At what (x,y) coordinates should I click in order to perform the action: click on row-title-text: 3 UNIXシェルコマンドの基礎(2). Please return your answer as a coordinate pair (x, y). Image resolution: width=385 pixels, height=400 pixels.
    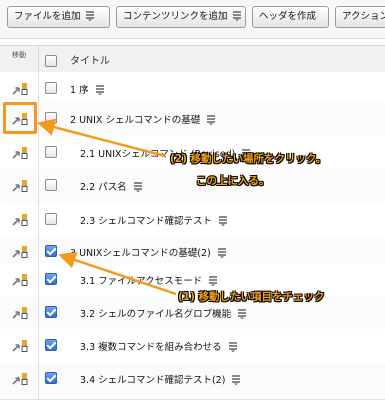
    Looking at the image, I should click on (140, 253).